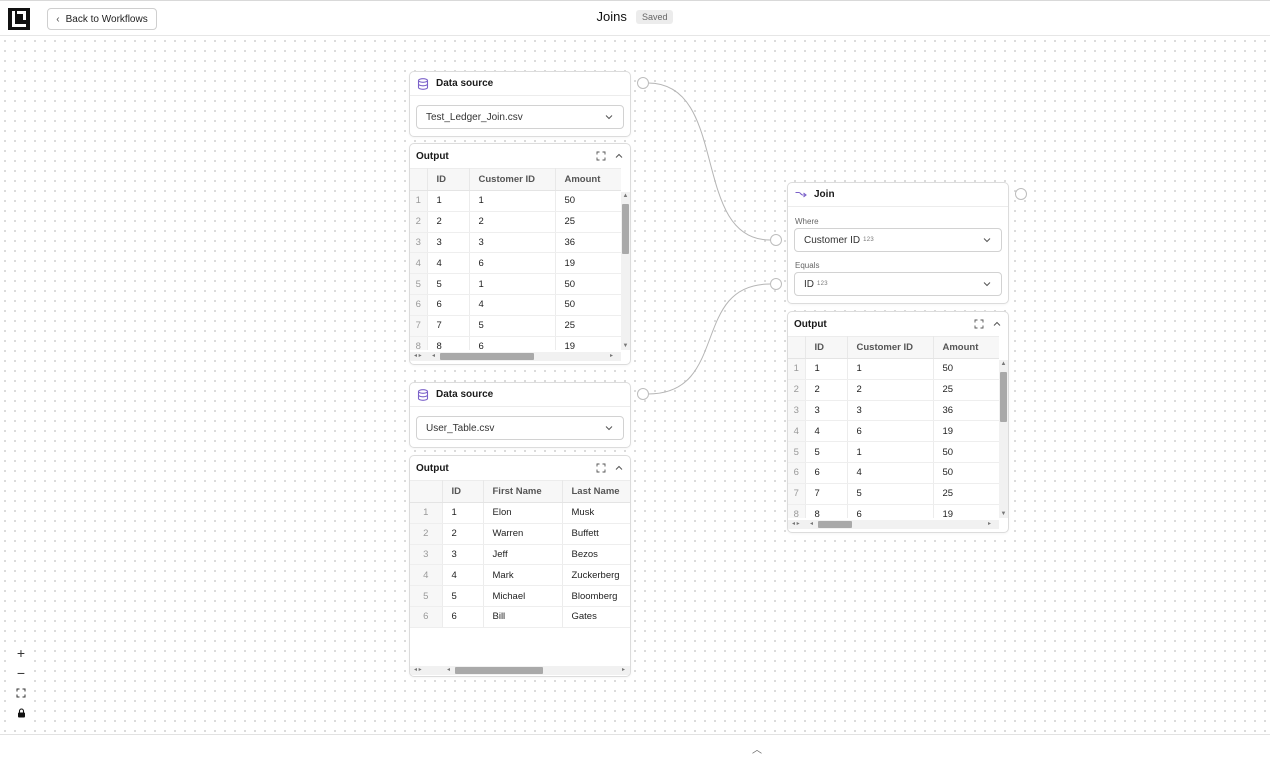  I want to click on data-source-node-1: Data source Test_Ledger_Join.csv, so click(520, 104).